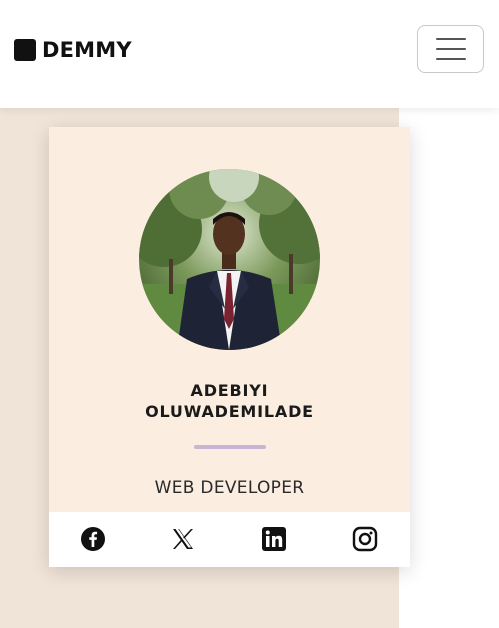  I want to click on social-links-bar, so click(229, 539).